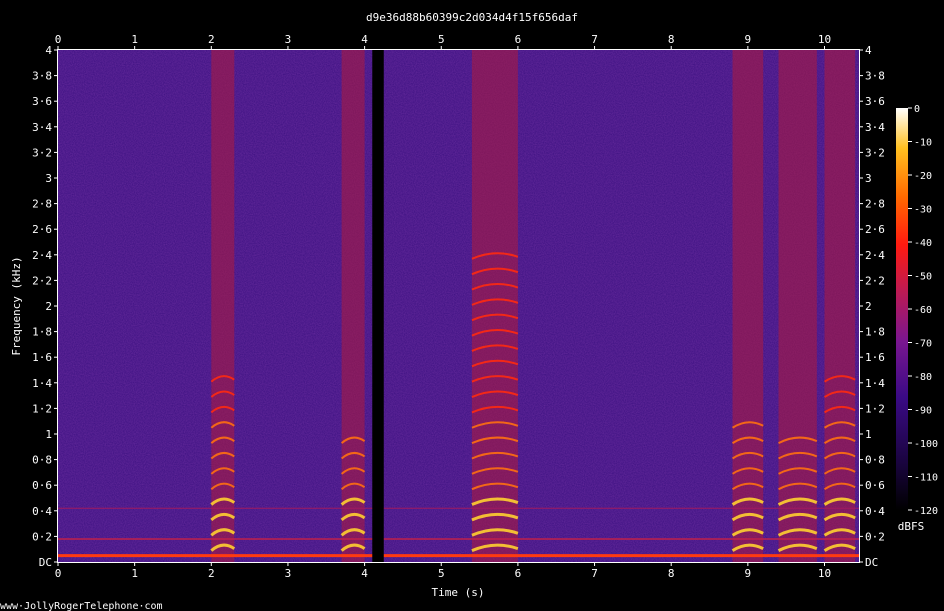 The height and width of the screenshot is (611, 944). I want to click on colorbar-tick-label: 0, so click(917, 109).